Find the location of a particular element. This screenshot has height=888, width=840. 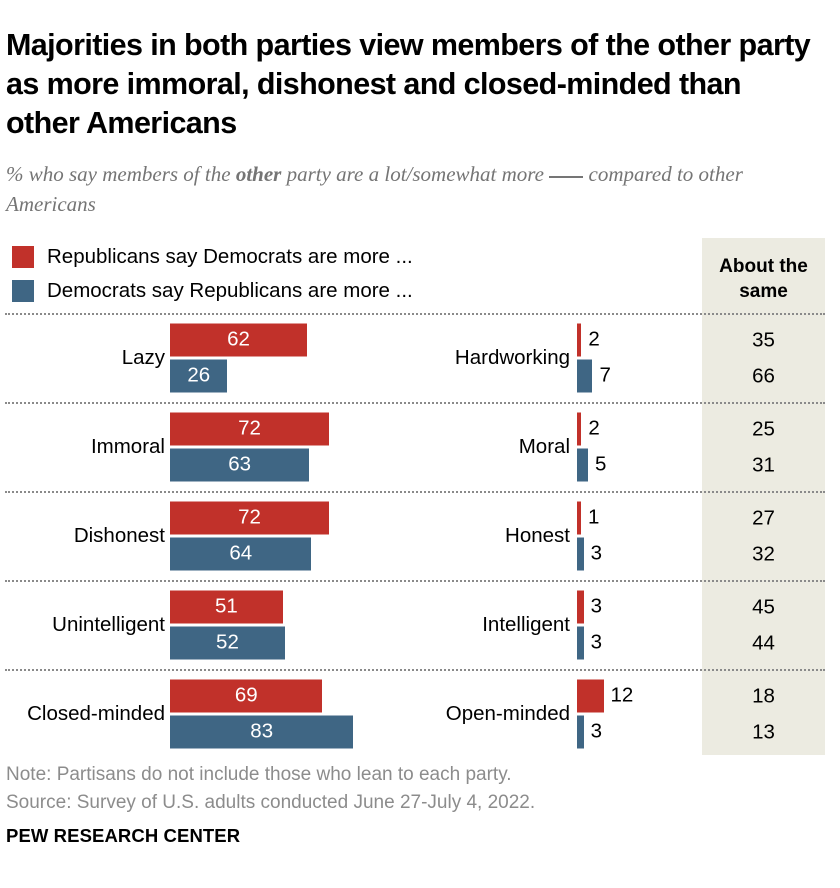

about-the-same-value-democrats: 66 is located at coordinates (763, 375).